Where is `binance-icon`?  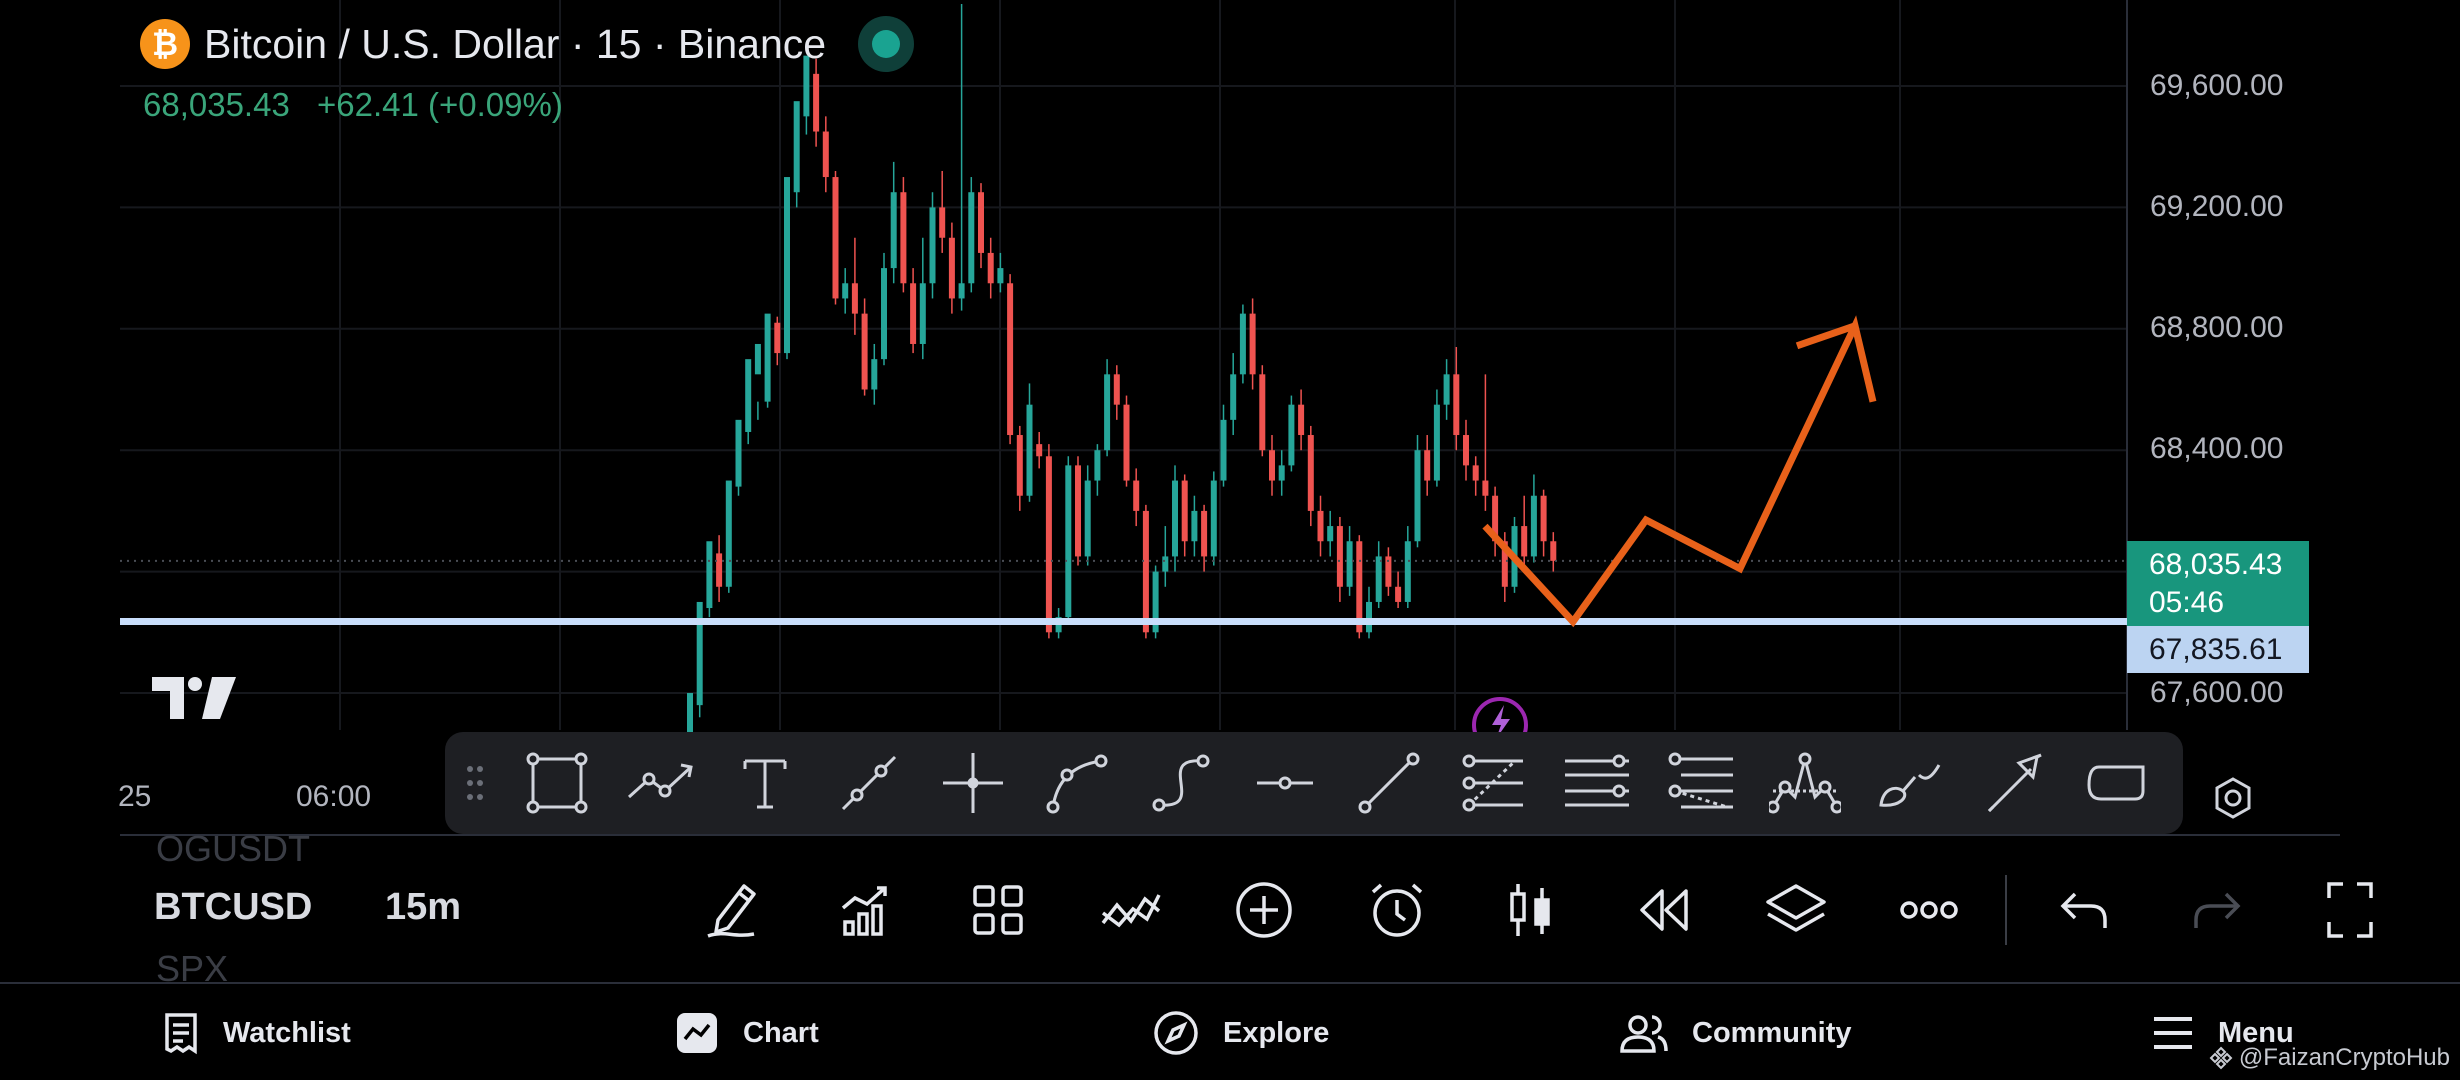 binance-icon is located at coordinates (2221, 1058).